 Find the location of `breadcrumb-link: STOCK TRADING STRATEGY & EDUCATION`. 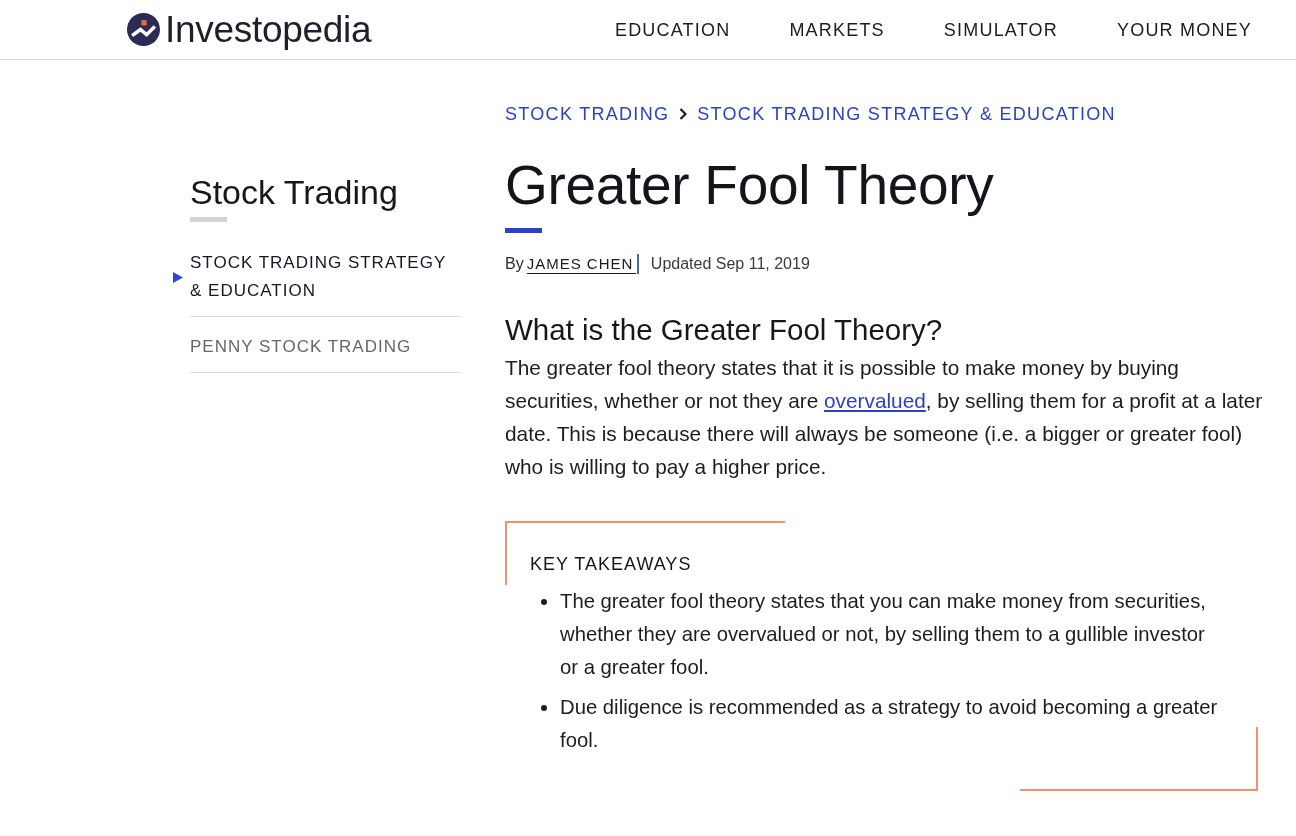

breadcrumb-link: STOCK TRADING STRATEGY & EDUCATION is located at coordinates (906, 114).